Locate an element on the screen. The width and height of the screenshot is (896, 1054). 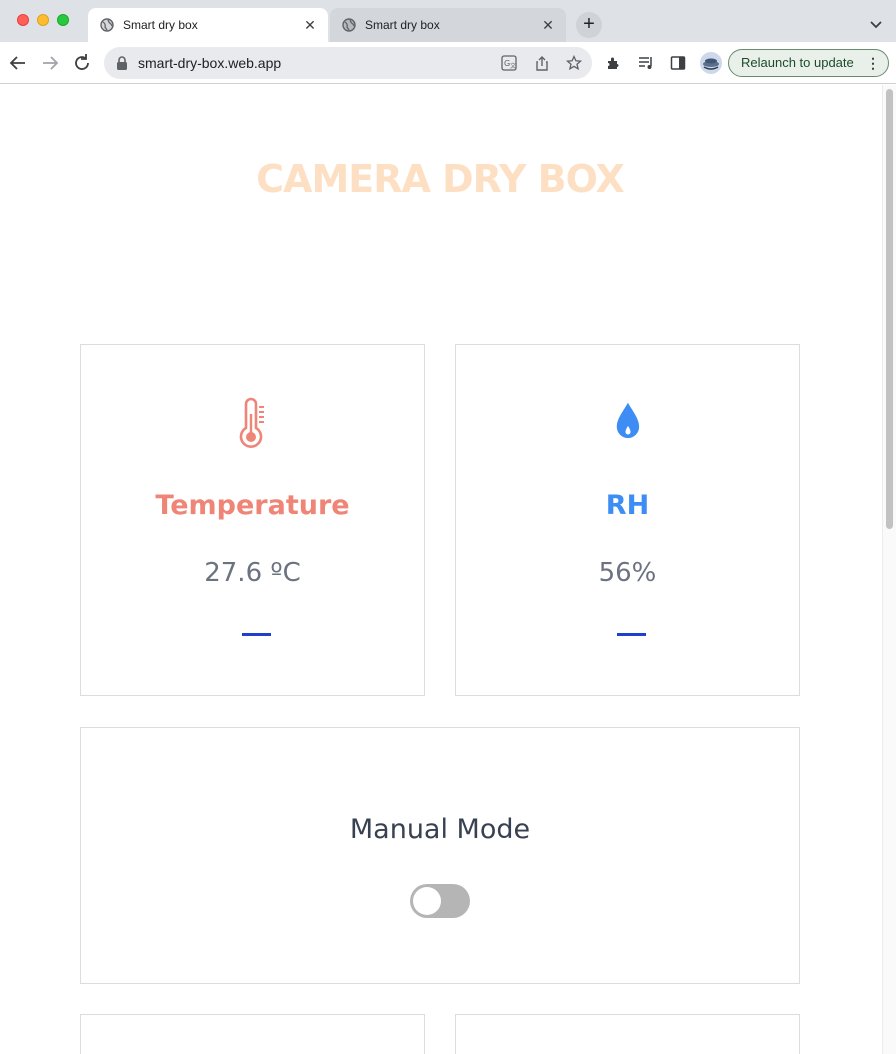
temperature-value: 27.6 ºC is located at coordinates (252, 573).